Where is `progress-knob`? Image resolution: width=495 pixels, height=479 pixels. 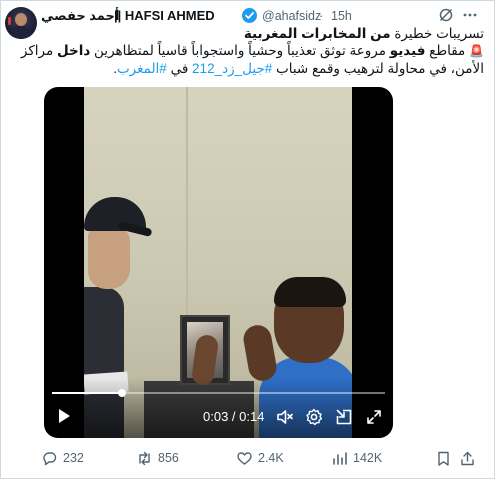 progress-knob is located at coordinates (121, 393).